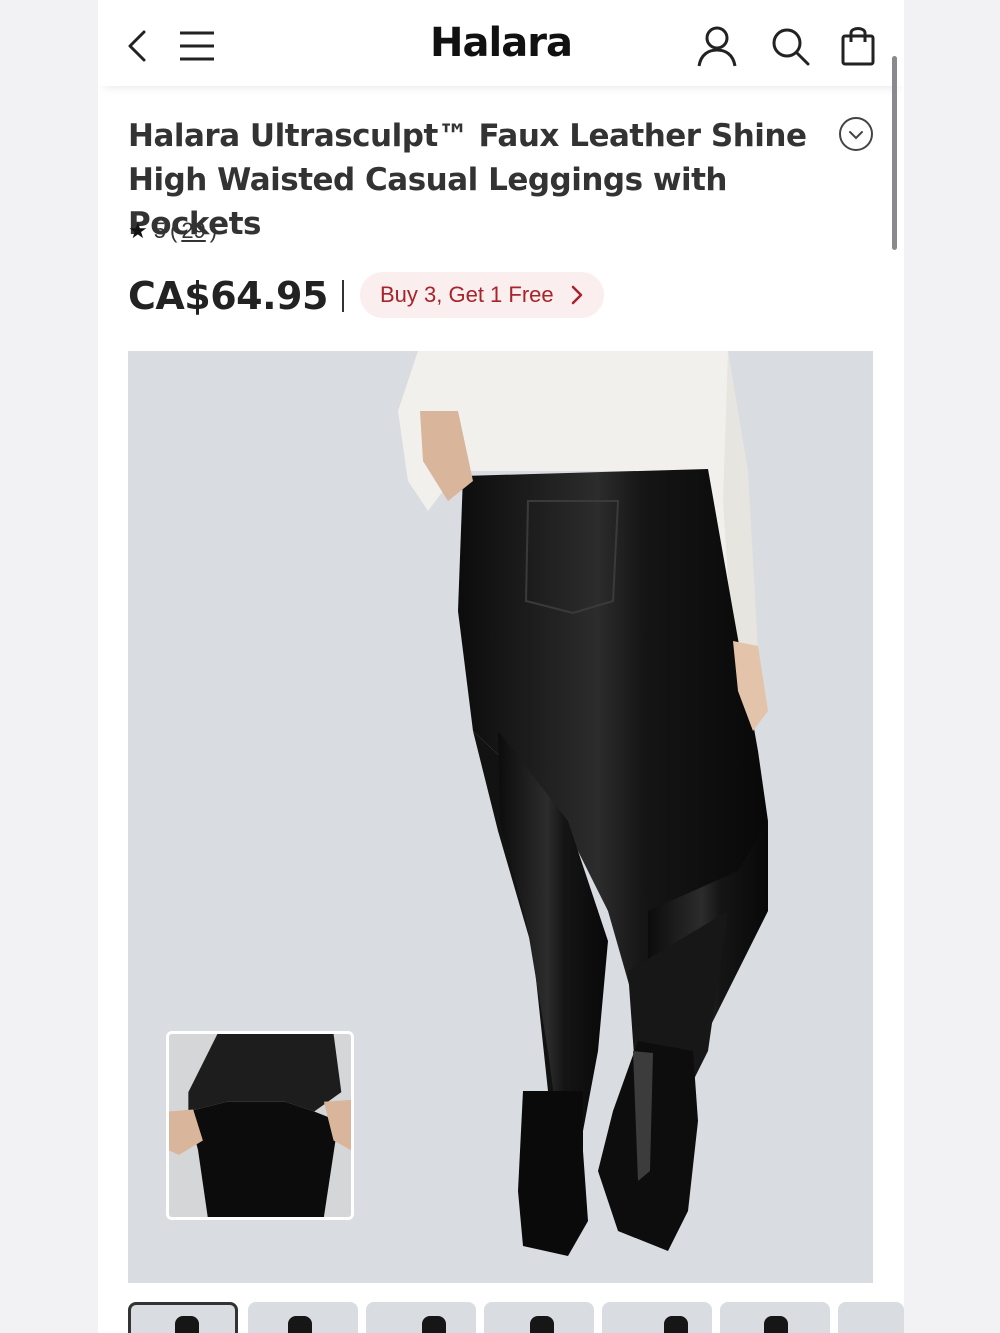 Image resolution: width=1000 pixels, height=1333 pixels. Describe the element at coordinates (193, 231) in the screenshot. I see `review-count-link: 29` at that location.